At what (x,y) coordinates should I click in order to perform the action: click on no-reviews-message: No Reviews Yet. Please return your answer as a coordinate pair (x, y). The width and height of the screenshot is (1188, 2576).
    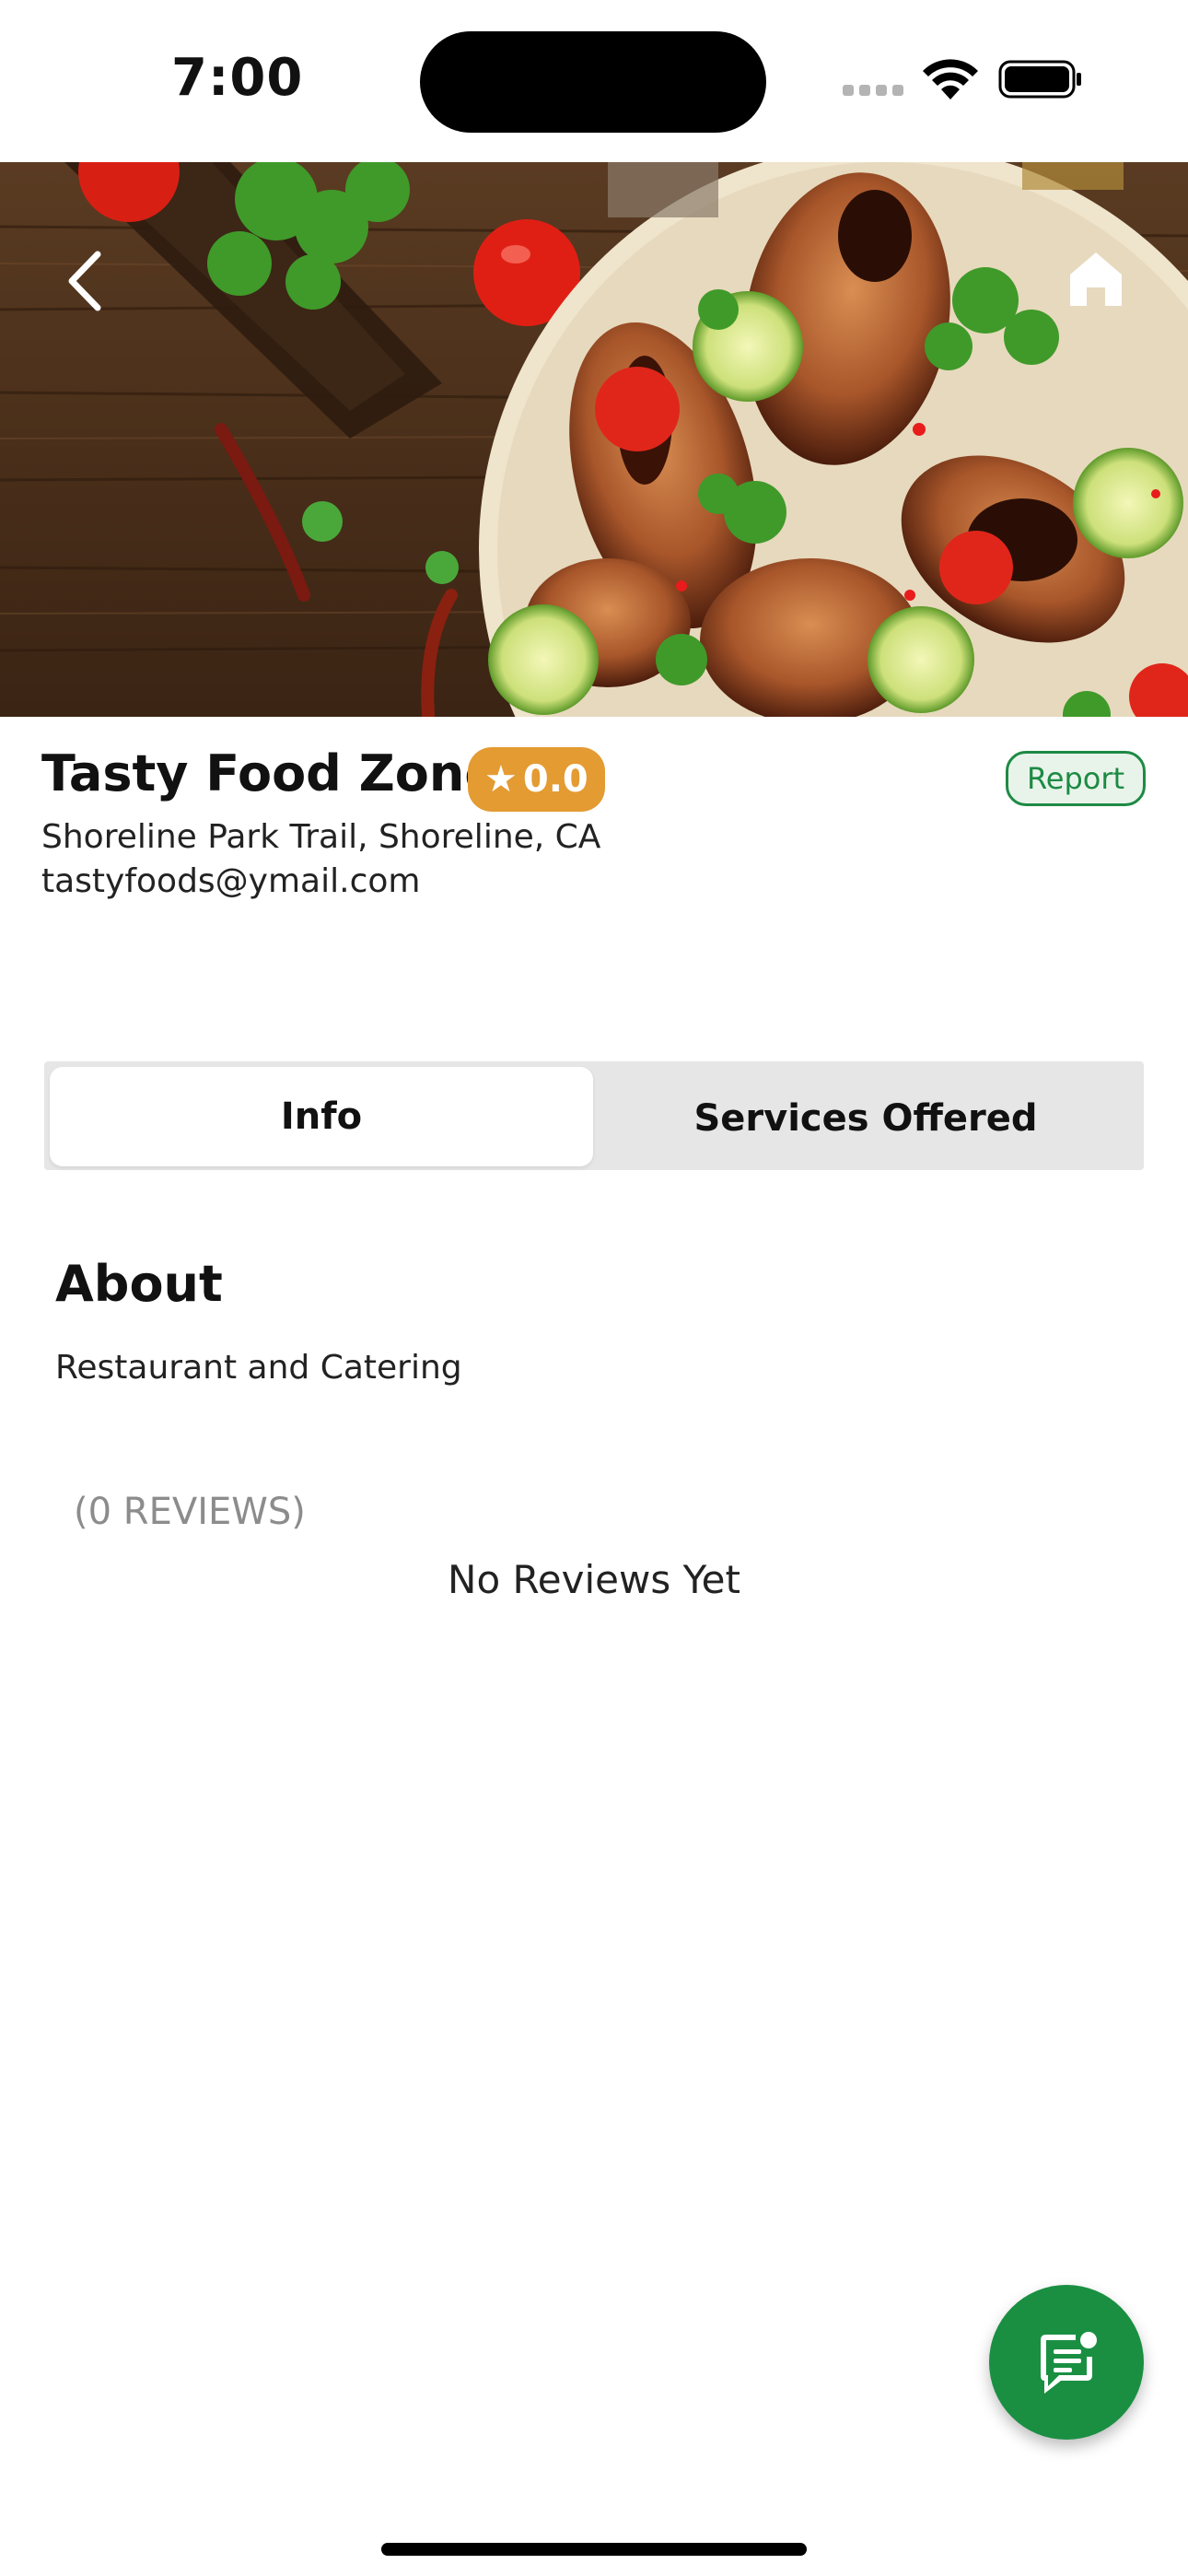
    Looking at the image, I should click on (594, 1579).